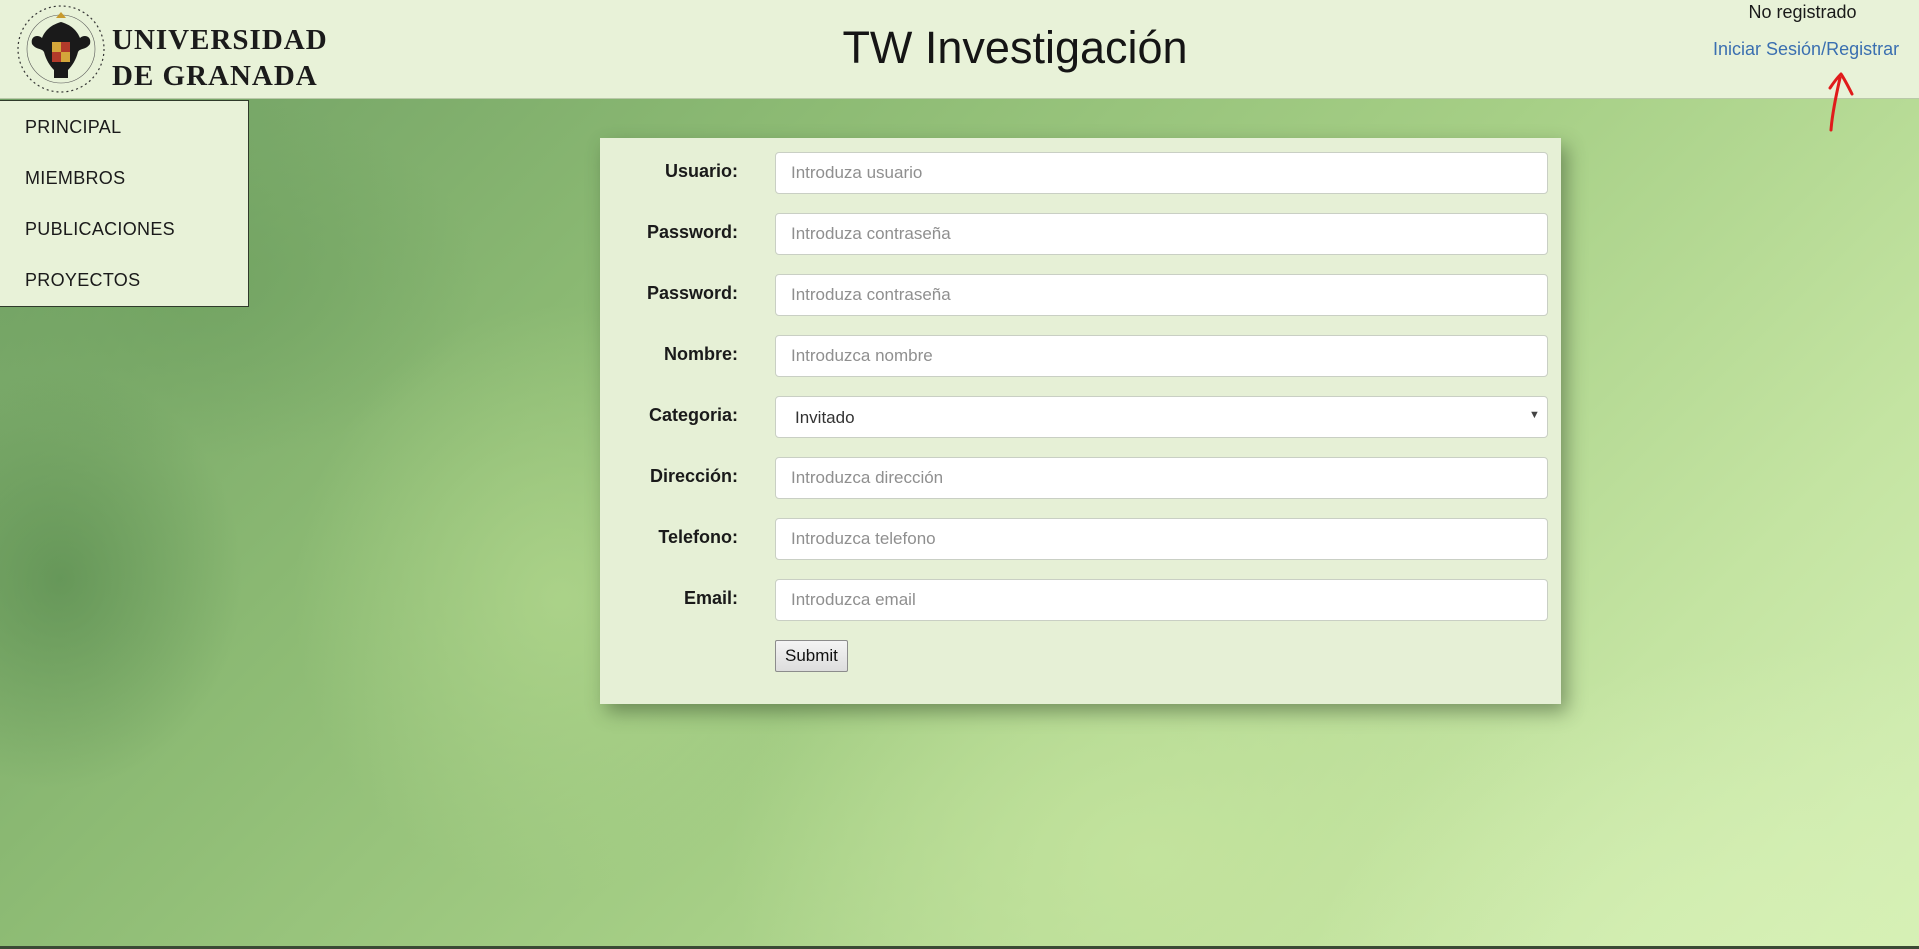 The height and width of the screenshot is (949, 1919). What do you see at coordinates (1862, 49) in the screenshot?
I see `register-link: Registrar` at bounding box center [1862, 49].